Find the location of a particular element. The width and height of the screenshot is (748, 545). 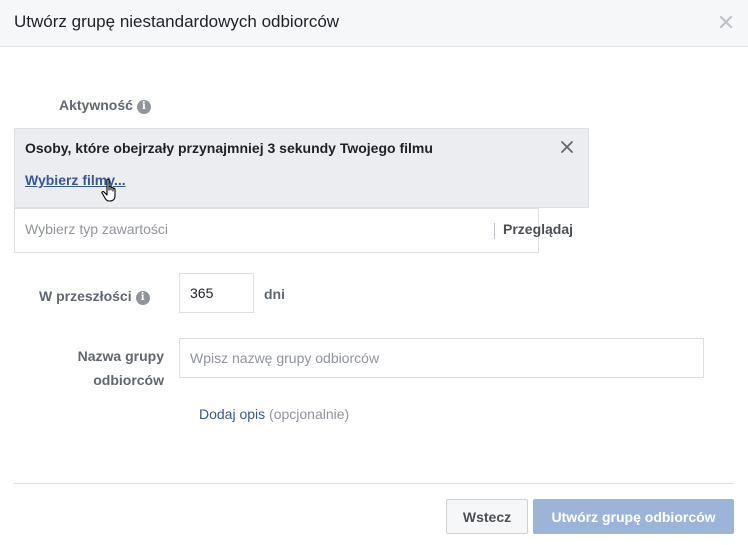

content-type-field is located at coordinates (276, 230).